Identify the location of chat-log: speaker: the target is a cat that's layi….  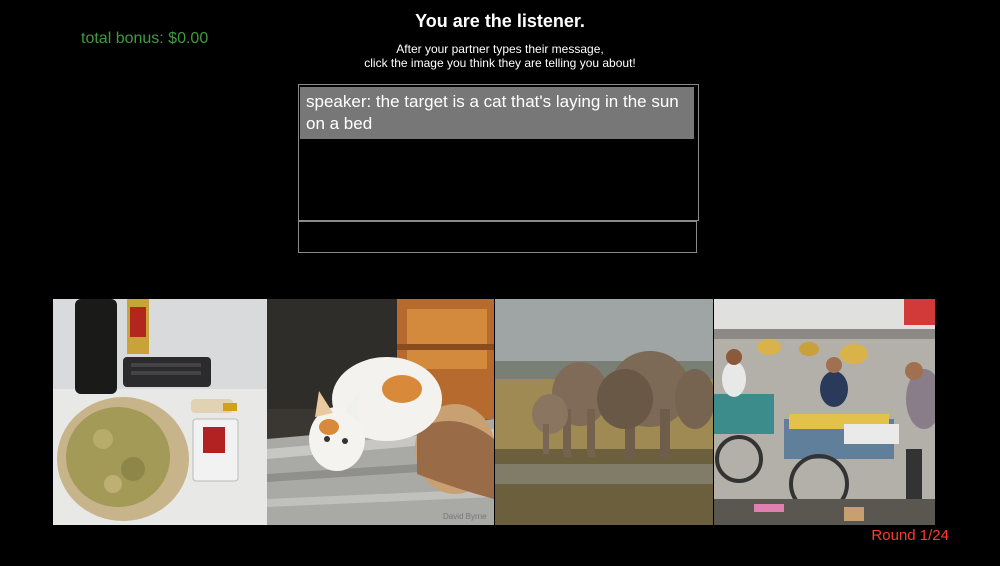
(498, 152).